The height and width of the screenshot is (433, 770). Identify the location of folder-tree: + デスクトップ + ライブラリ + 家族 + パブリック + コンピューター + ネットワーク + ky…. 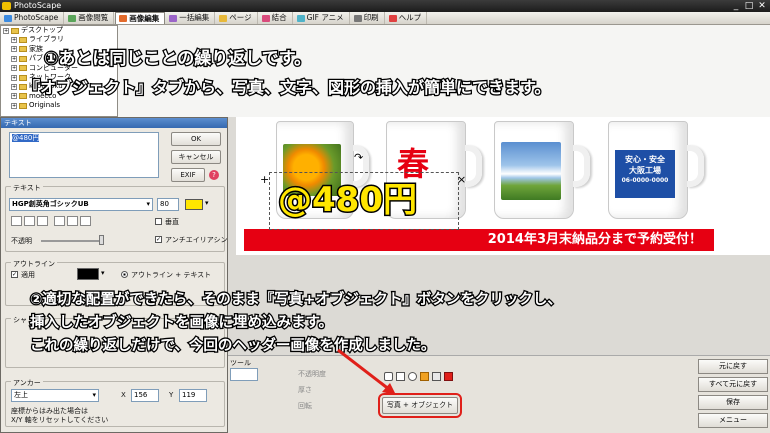
(59, 71).